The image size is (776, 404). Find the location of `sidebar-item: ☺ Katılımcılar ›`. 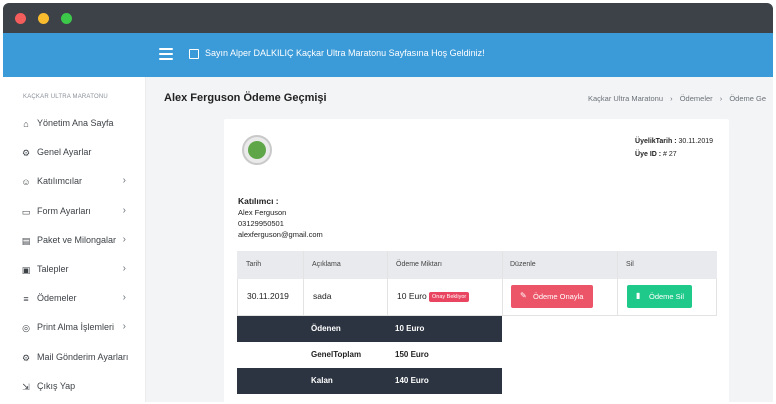

sidebar-item: ☺ Katılımcılar › is located at coordinates (74, 182).